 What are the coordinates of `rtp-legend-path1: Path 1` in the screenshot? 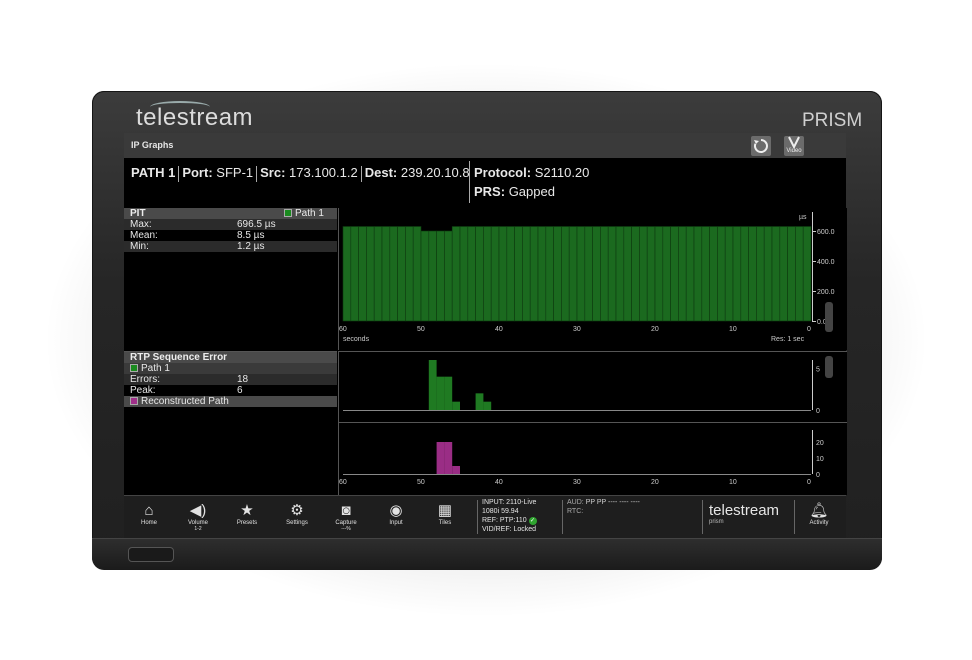 It's located at (230, 368).